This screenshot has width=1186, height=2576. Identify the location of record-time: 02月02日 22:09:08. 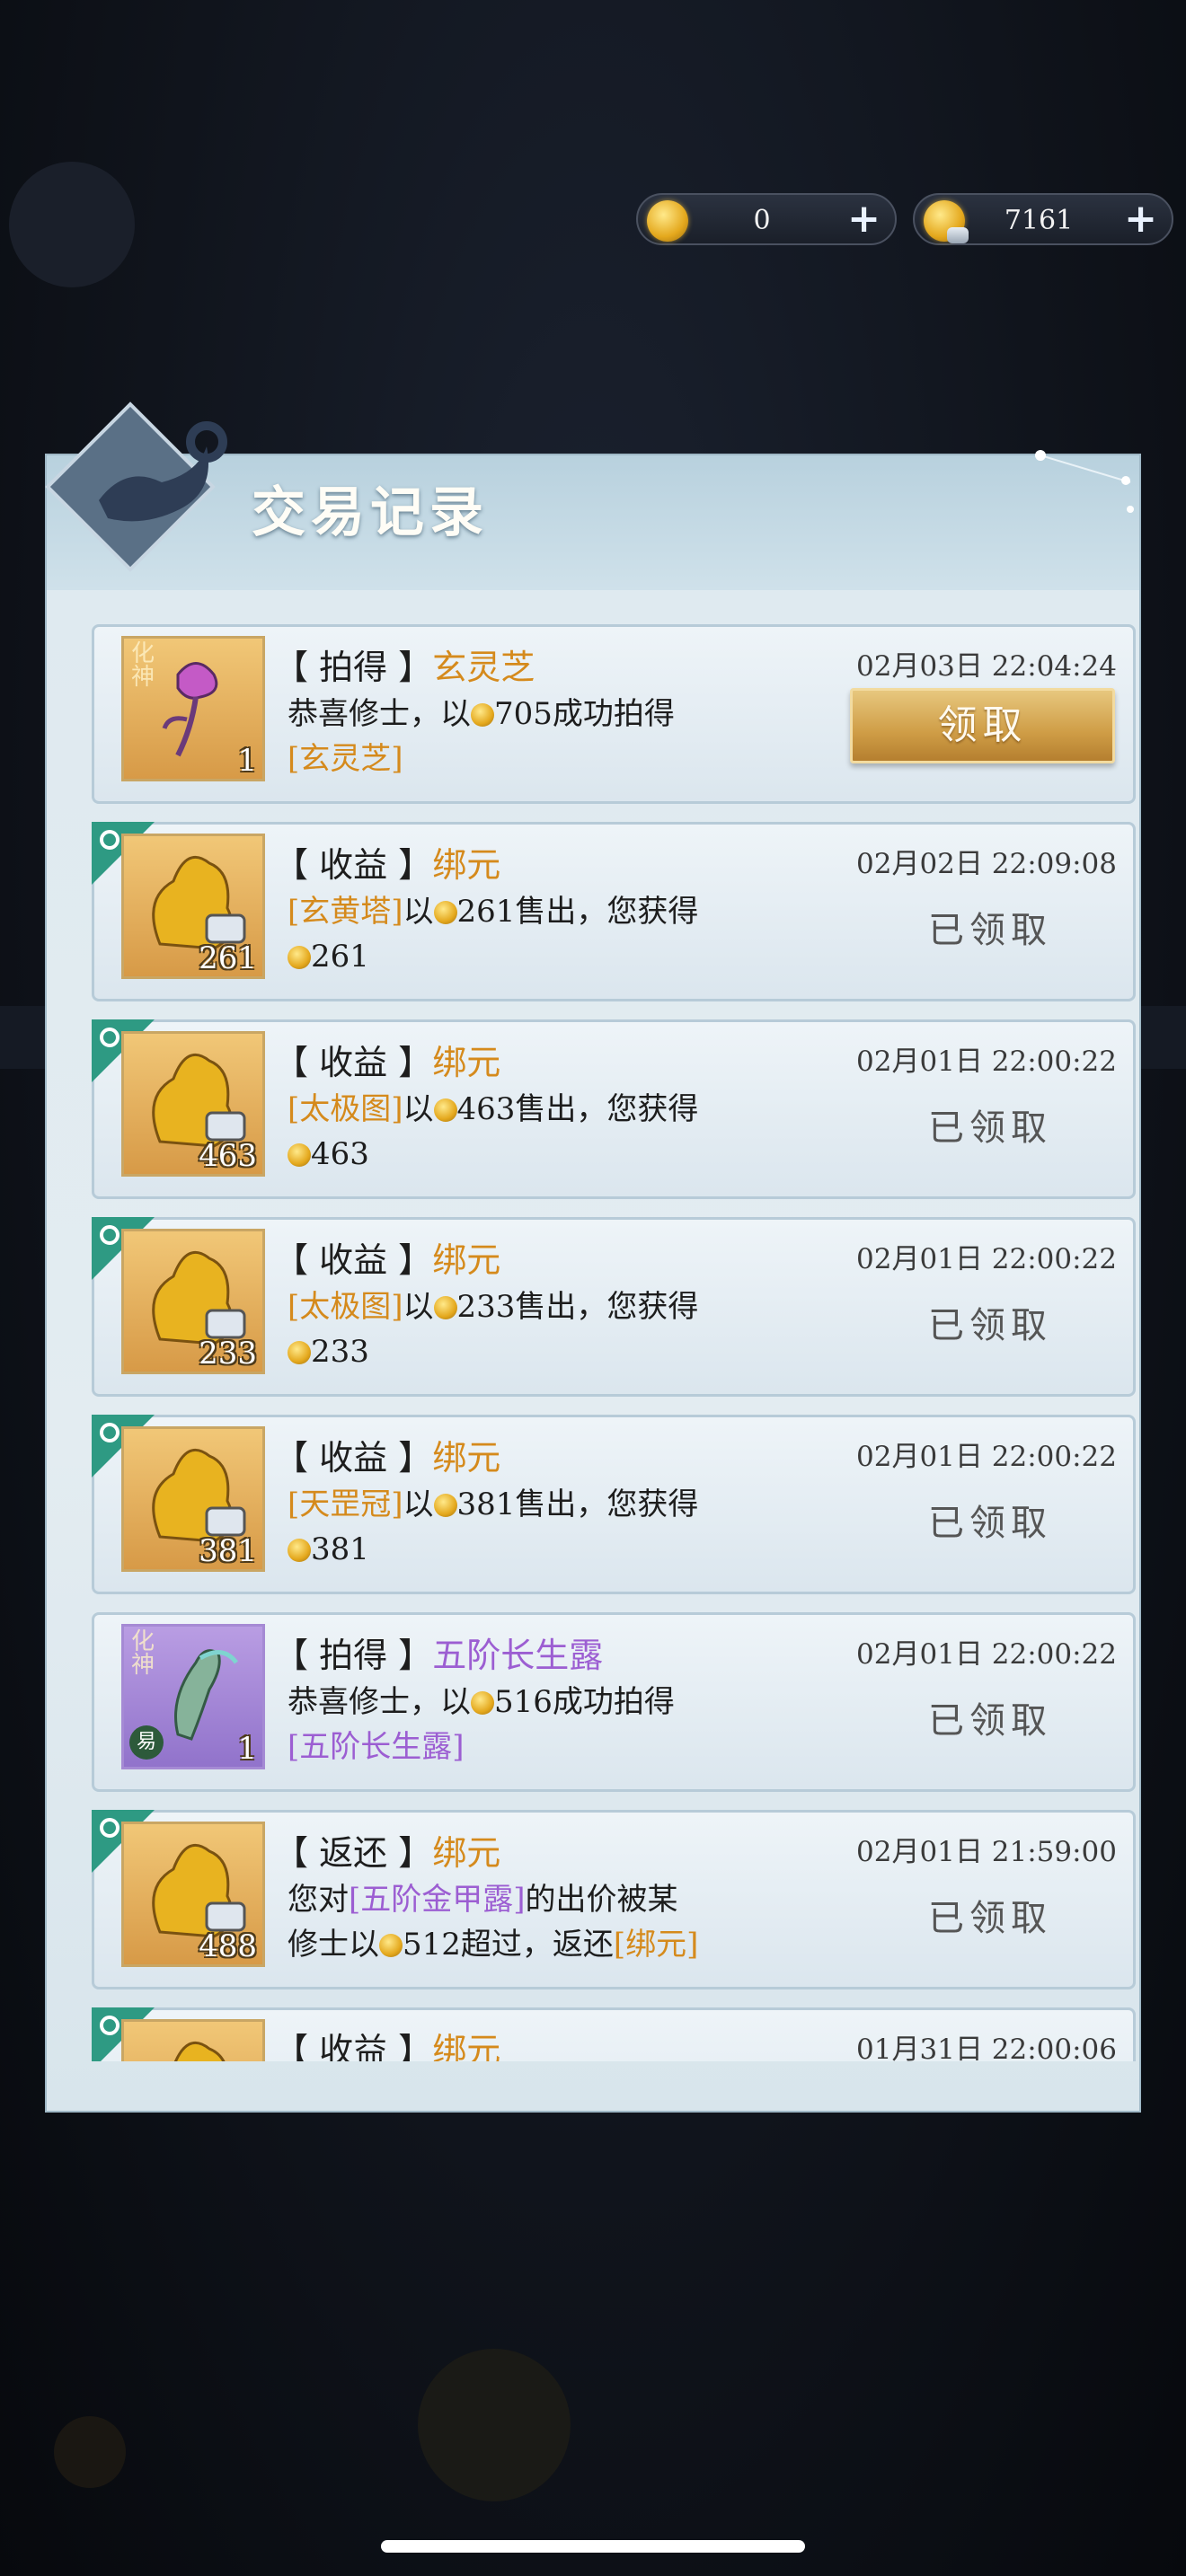
(986, 864).